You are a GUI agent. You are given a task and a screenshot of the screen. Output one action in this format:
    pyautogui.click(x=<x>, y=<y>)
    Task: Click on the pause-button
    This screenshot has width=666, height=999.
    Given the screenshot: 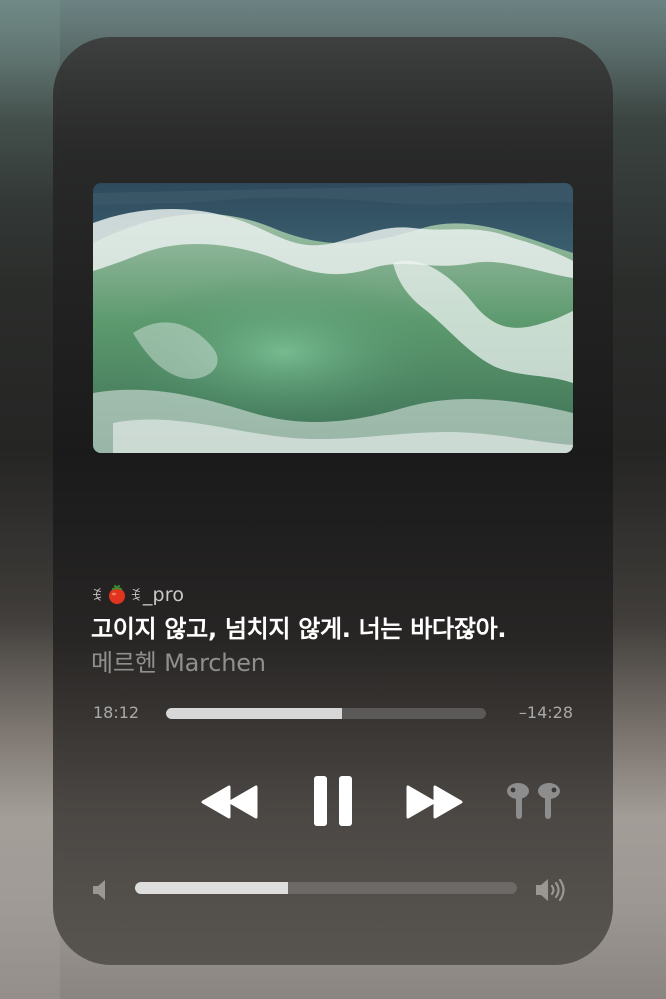 What is the action you would take?
    pyautogui.click(x=333, y=803)
    